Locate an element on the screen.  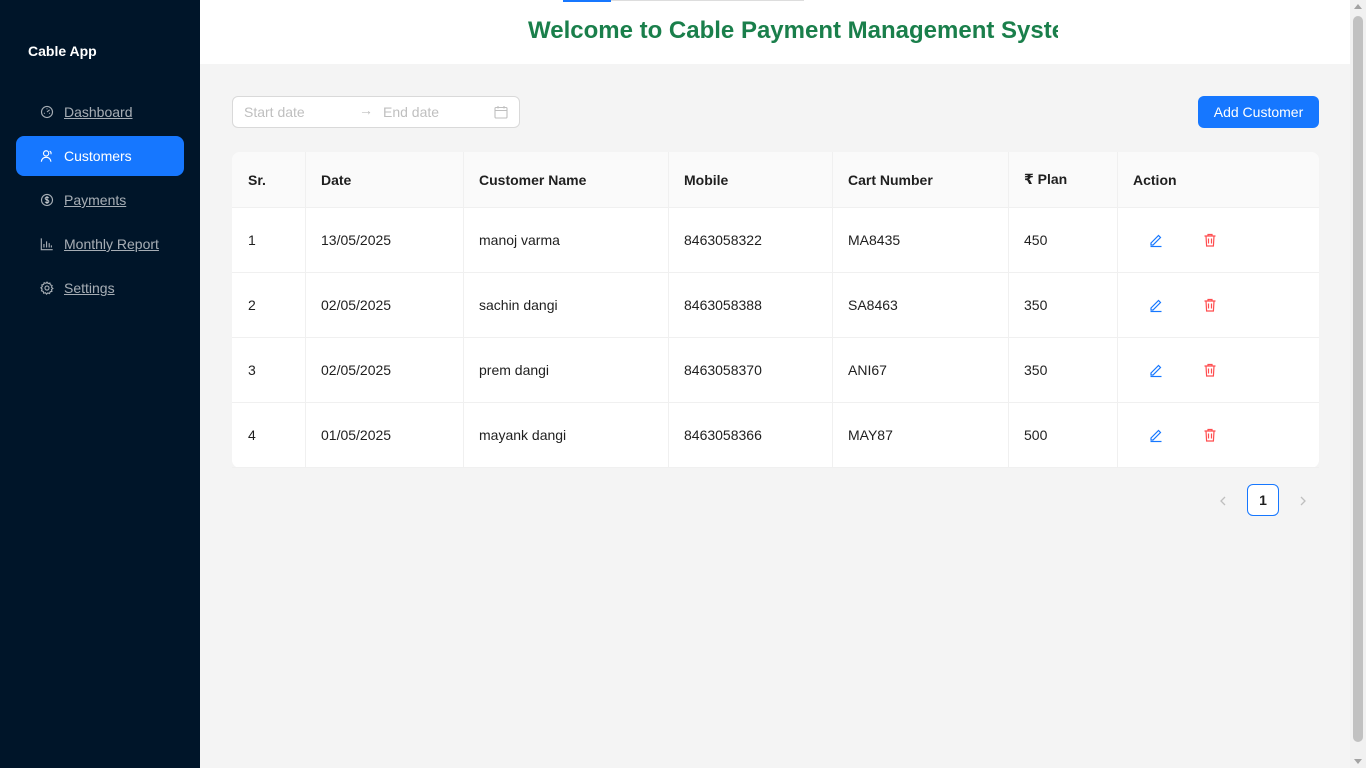
sidebar-item-dashboard: Dashboard is located at coordinates (100, 112).